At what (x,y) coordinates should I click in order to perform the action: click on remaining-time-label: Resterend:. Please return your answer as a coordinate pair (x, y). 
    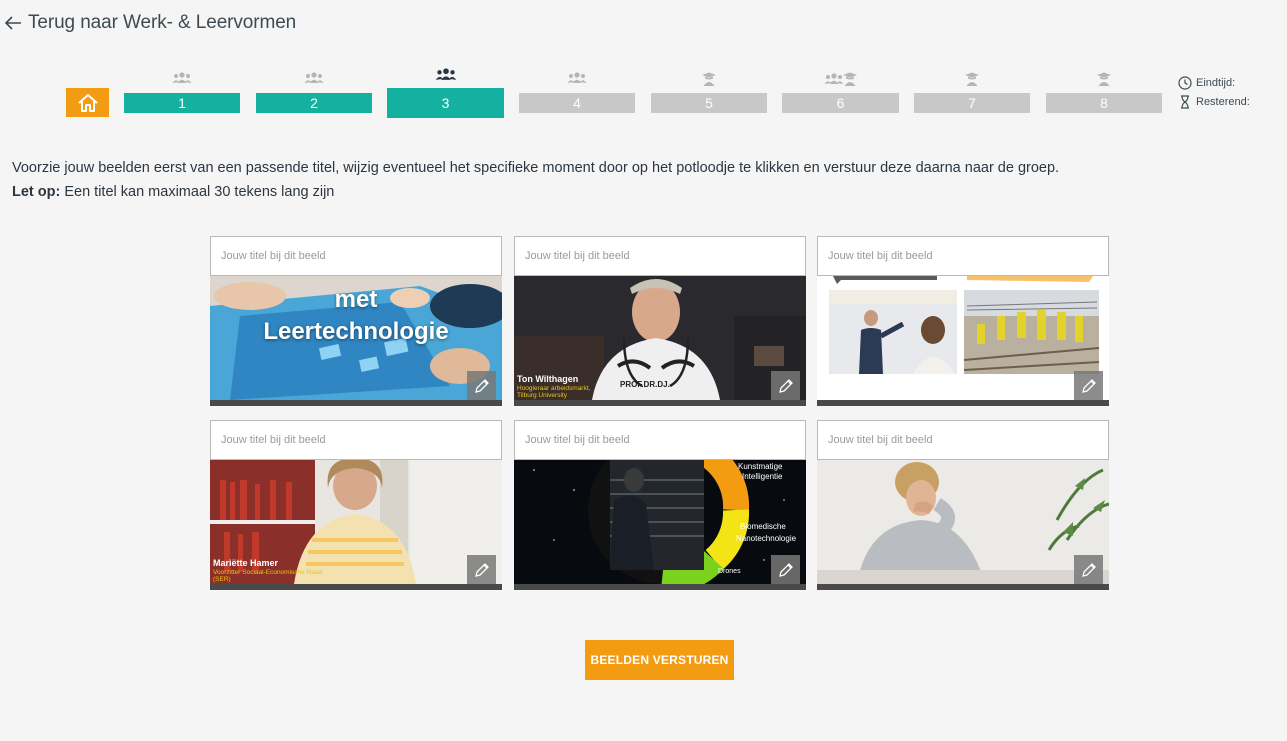
    Looking at the image, I should click on (1223, 101).